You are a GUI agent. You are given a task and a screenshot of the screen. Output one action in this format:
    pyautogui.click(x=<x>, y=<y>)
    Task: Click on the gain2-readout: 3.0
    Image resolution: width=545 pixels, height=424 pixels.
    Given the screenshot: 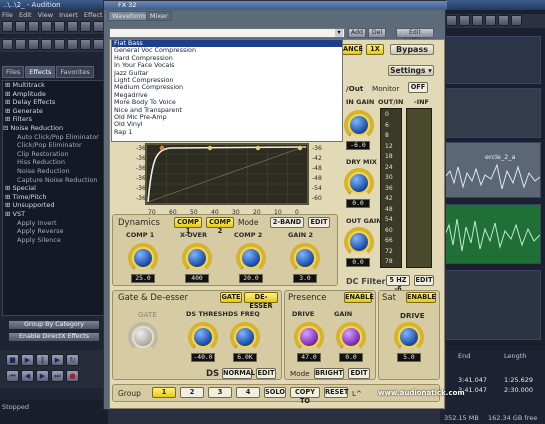 What is the action you would take?
    pyautogui.click(x=305, y=278)
    